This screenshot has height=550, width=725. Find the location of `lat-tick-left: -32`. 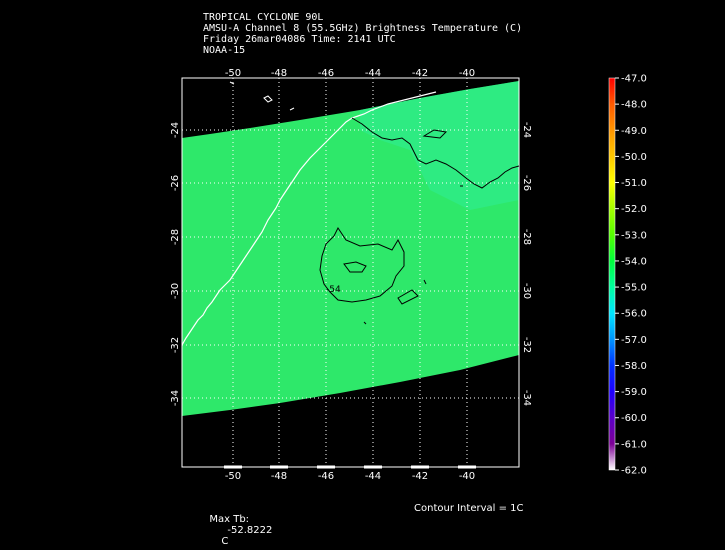

lat-tick-left: -32 is located at coordinates (175, 345).